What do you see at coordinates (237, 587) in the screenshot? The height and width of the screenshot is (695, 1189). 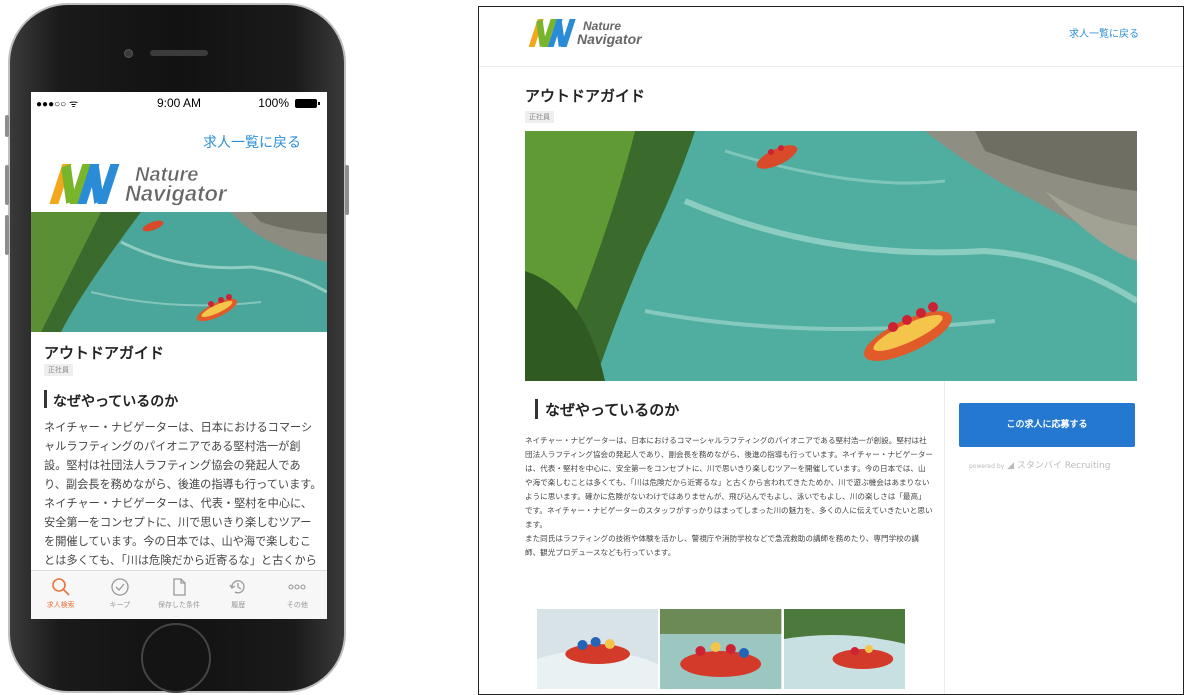 I see `history-icon` at bounding box center [237, 587].